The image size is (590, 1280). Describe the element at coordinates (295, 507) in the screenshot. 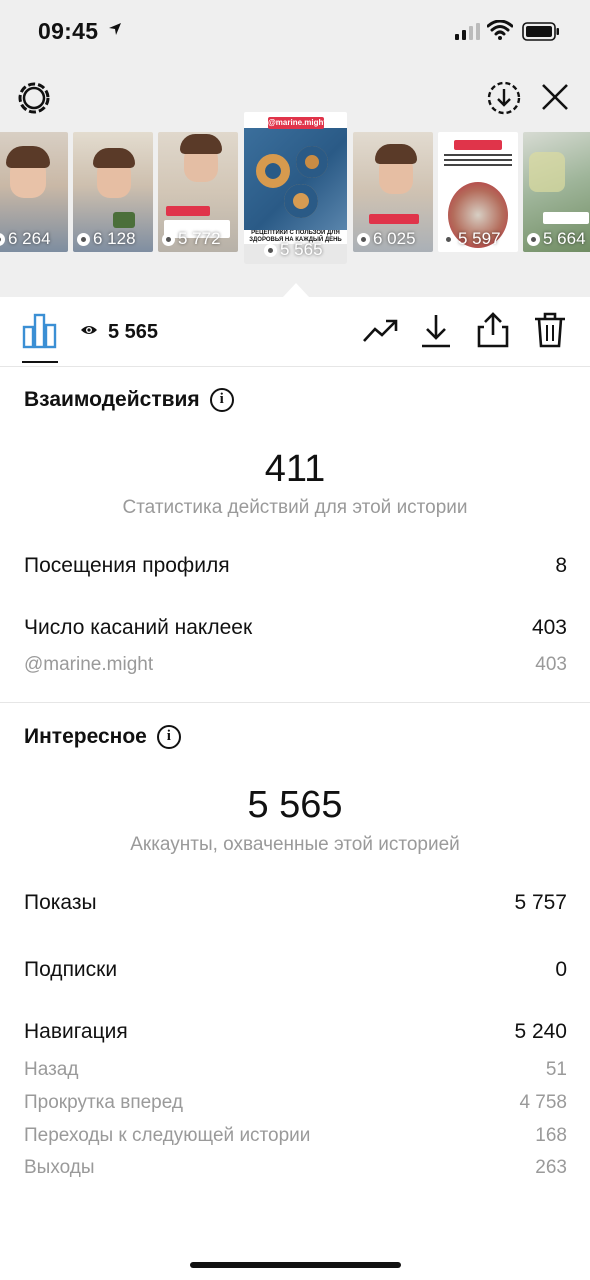

I see `interactions-caption: Статистика действий для этой истории` at that location.